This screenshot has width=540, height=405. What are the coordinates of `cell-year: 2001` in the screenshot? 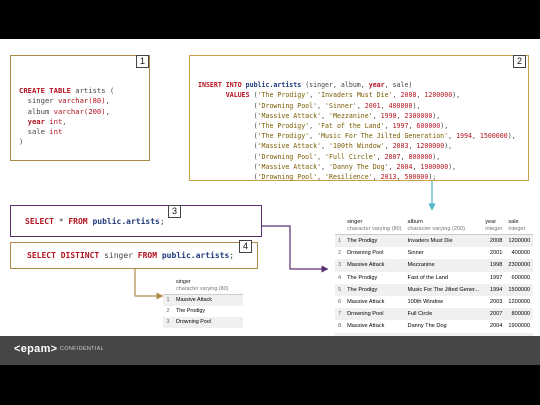 It's located at (493, 253).